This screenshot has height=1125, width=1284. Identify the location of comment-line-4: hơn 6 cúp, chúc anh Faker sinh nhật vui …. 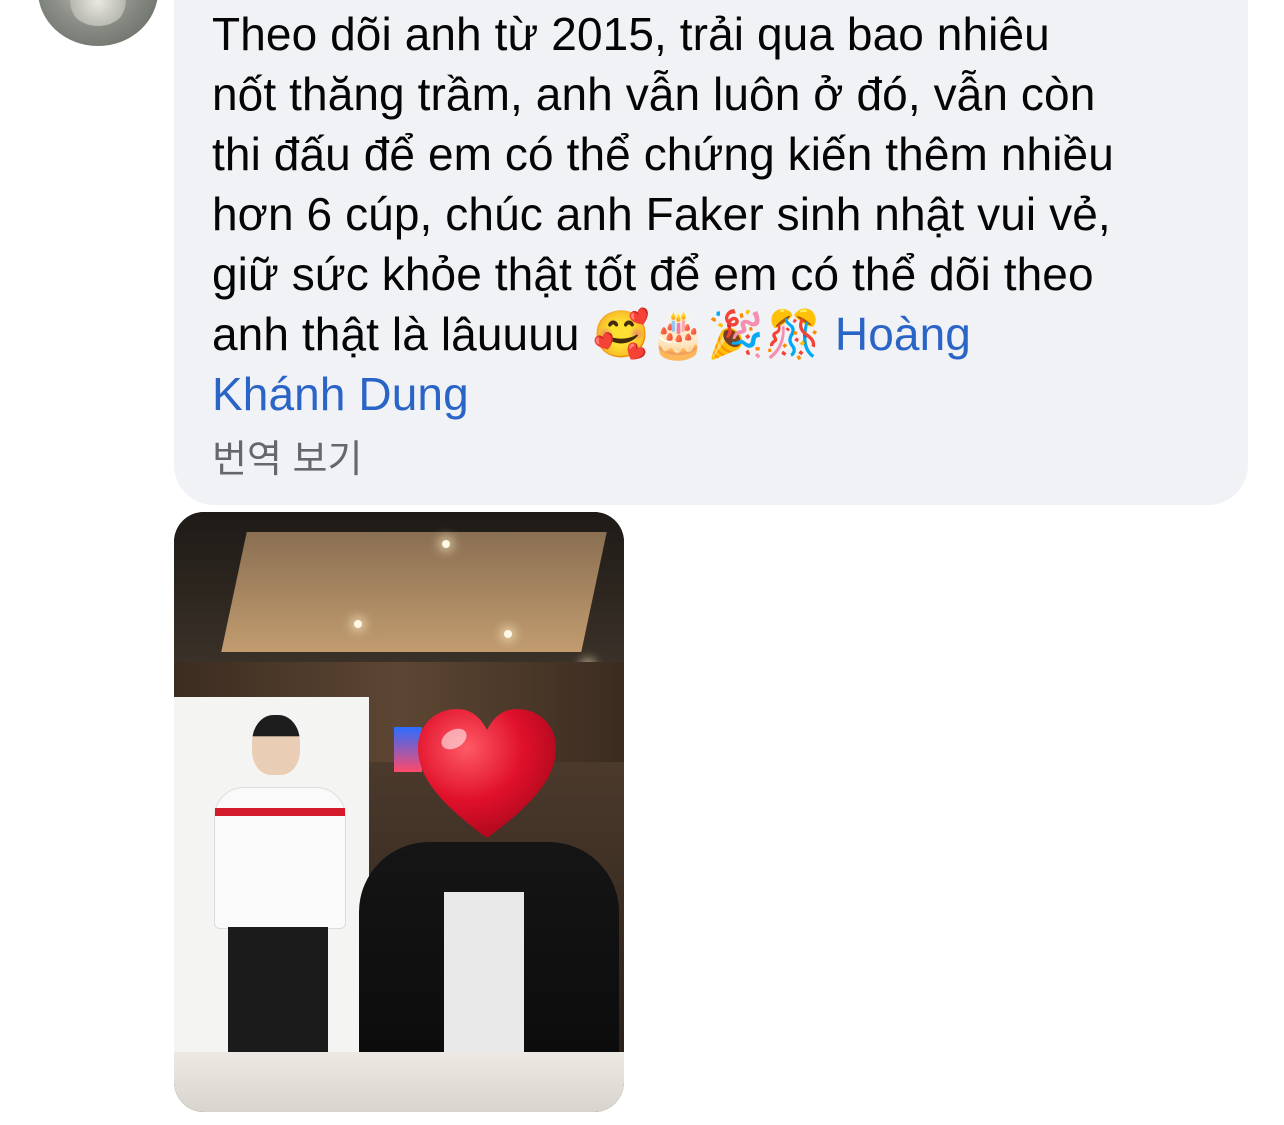
(661, 214).